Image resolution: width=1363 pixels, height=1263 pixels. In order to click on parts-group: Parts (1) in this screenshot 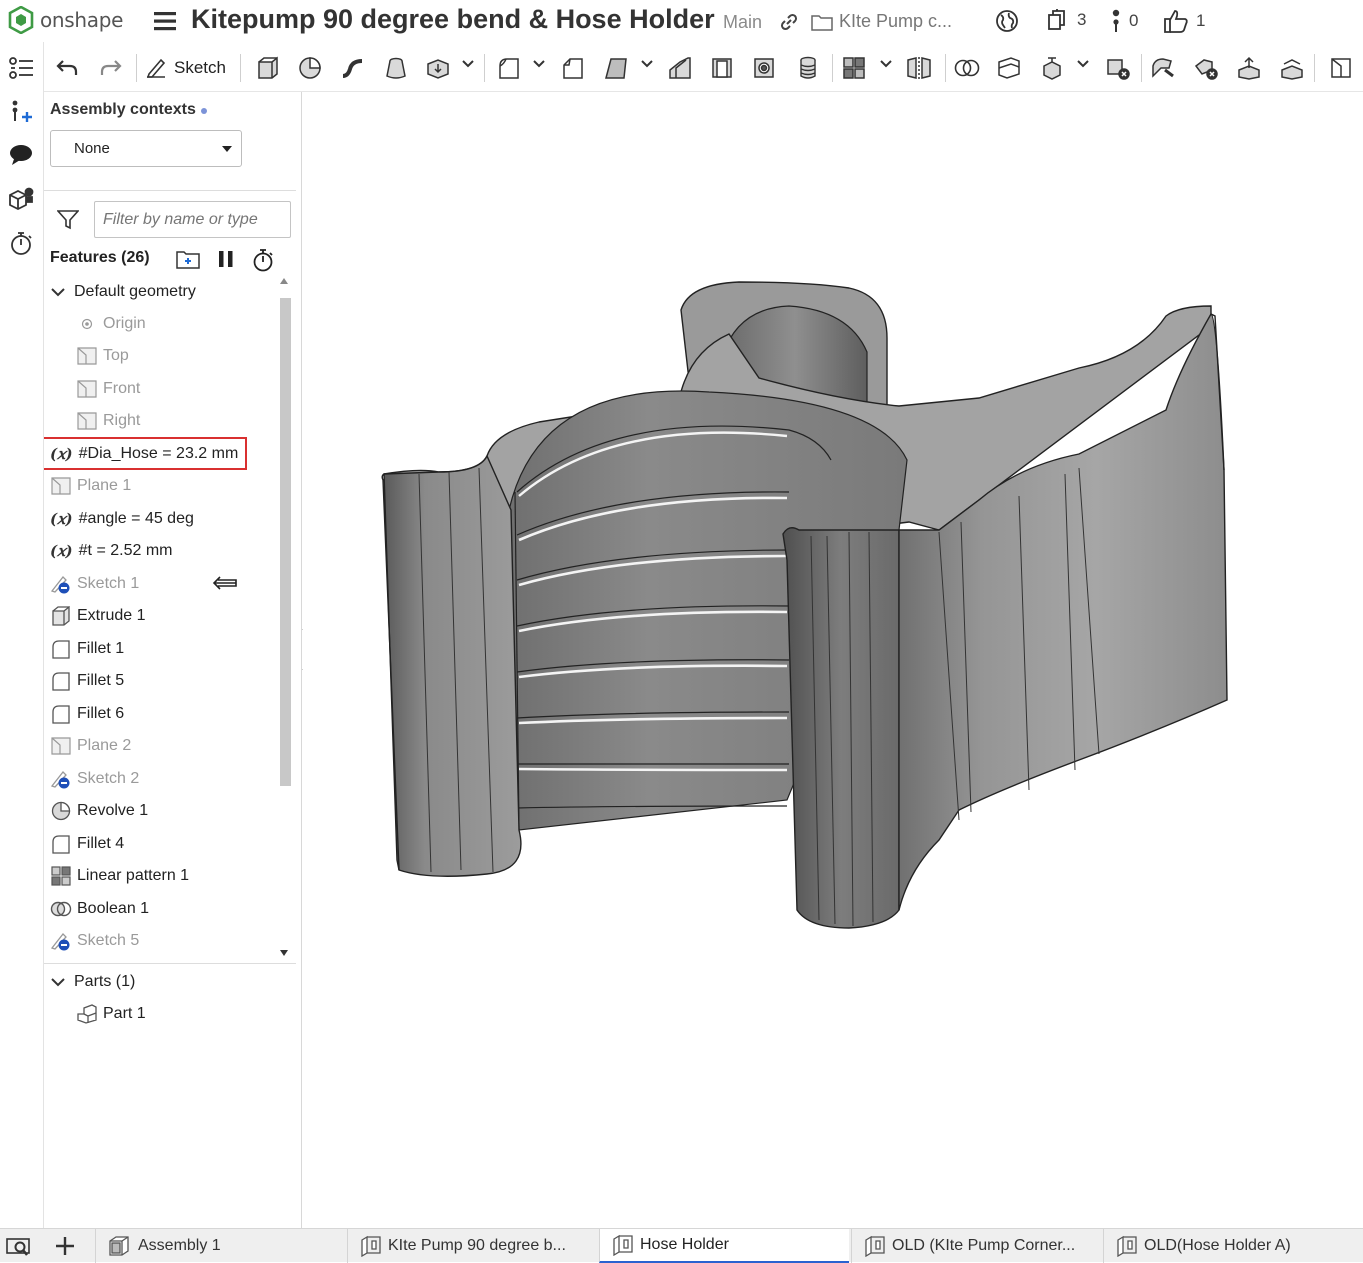, I will do `click(92, 982)`.